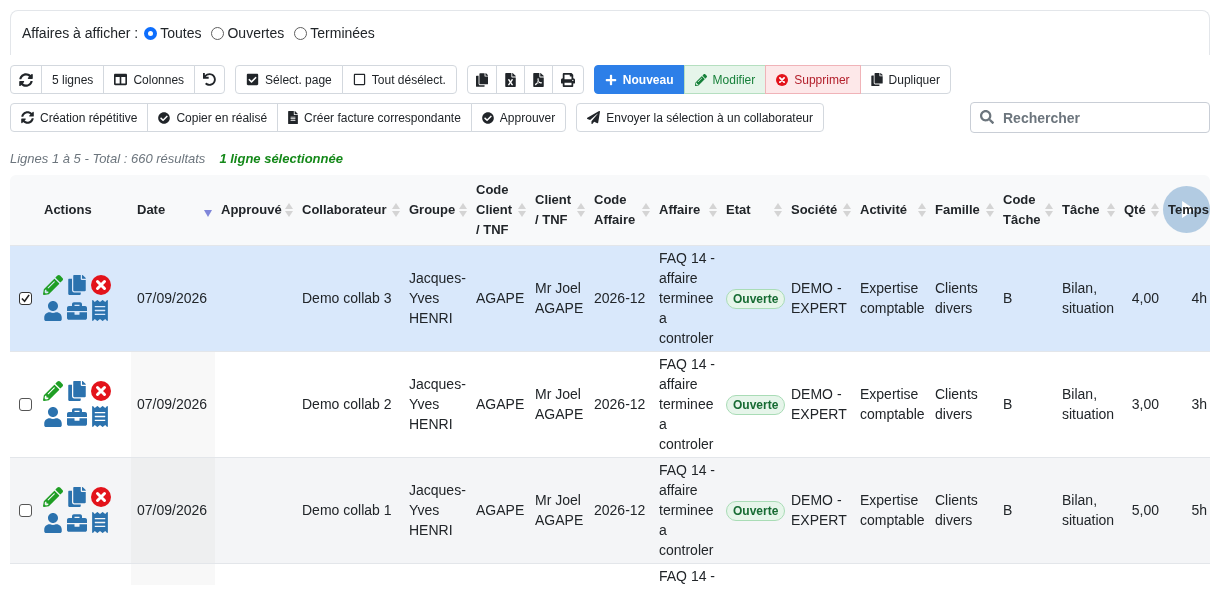 This screenshot has height=604, width=1220. What do you see at coordinates (963, 210) in the screenshot?
I see `column-header: Famille` at bounding box center [963, 210].